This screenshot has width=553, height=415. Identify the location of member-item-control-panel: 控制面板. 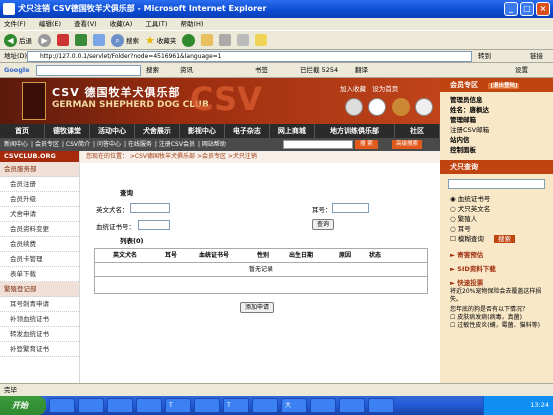
(496, 150).